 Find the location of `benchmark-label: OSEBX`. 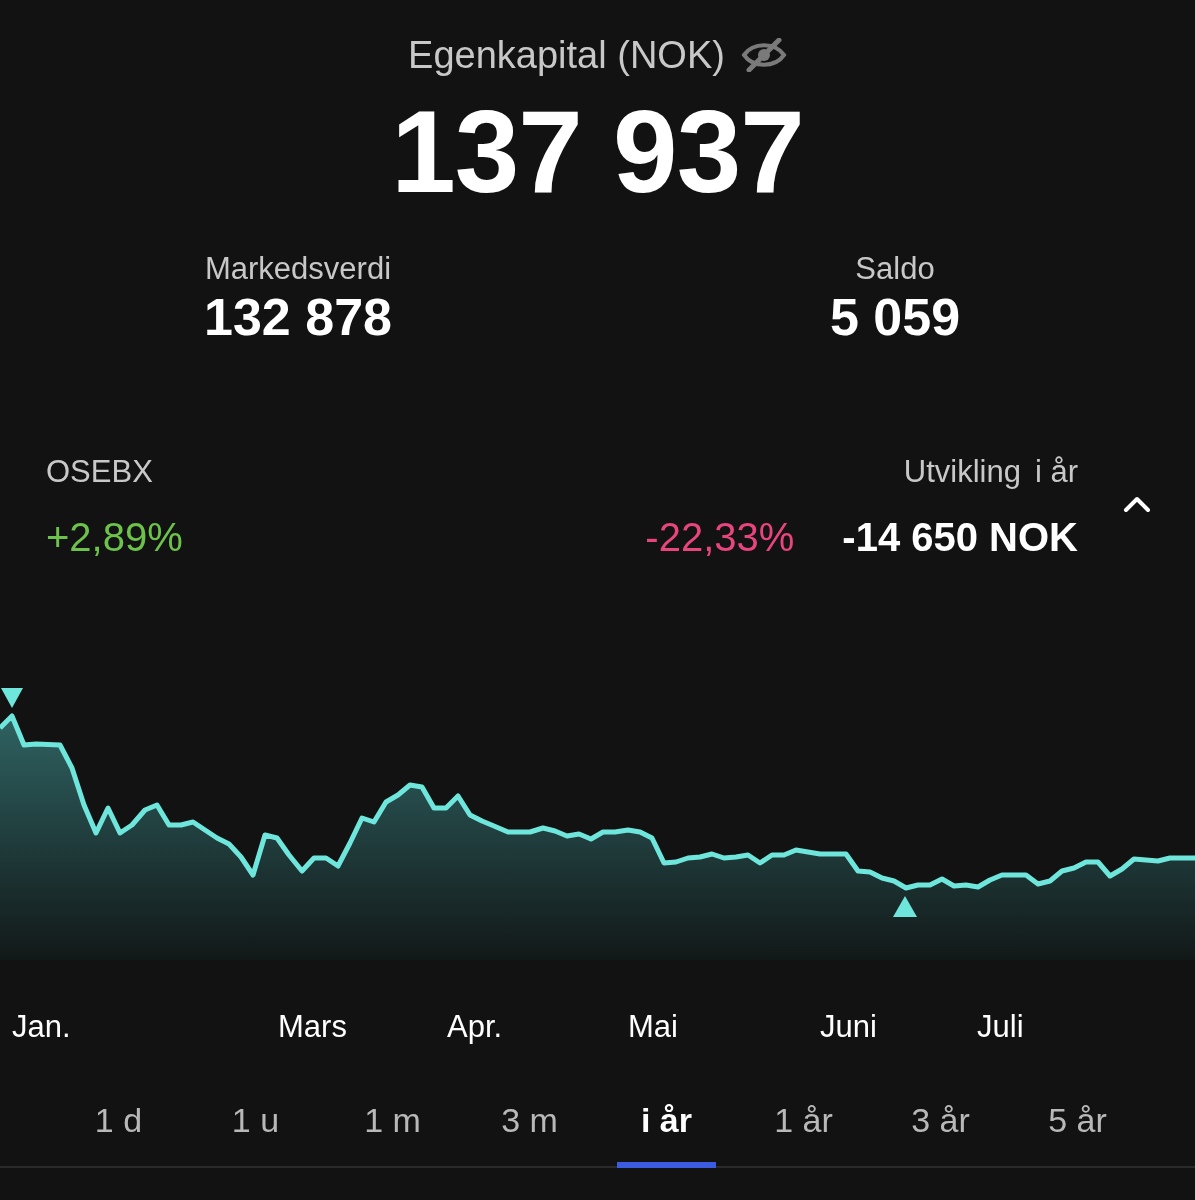

benchmark-label: OSEBX is located at coordinates (100, 472).